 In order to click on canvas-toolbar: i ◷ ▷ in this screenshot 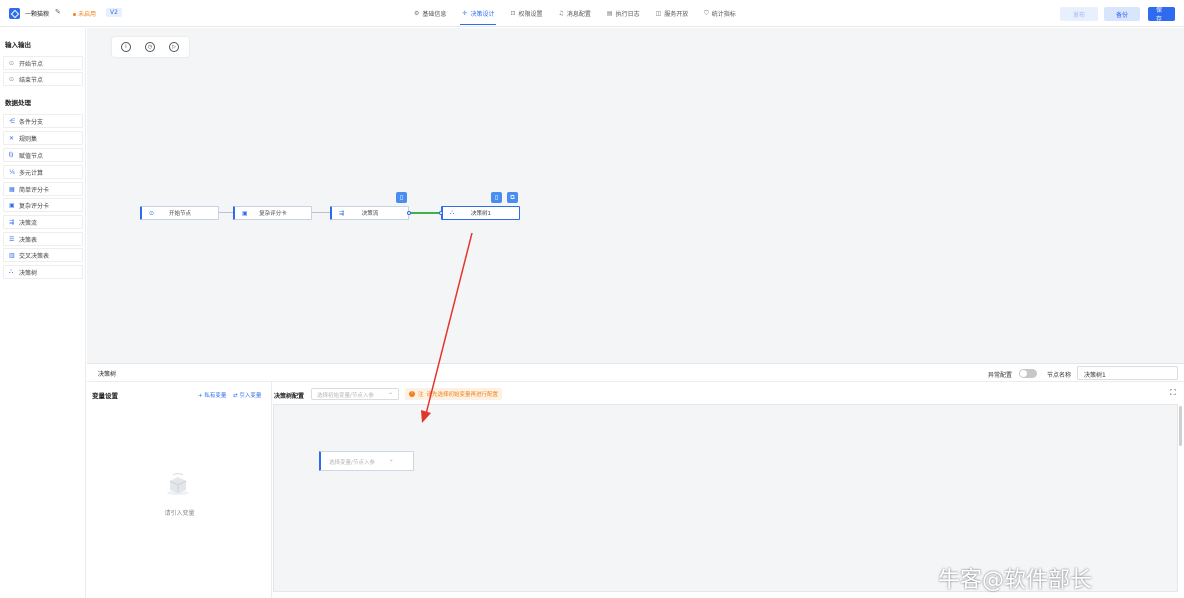, I will do `click(150, 47)`.